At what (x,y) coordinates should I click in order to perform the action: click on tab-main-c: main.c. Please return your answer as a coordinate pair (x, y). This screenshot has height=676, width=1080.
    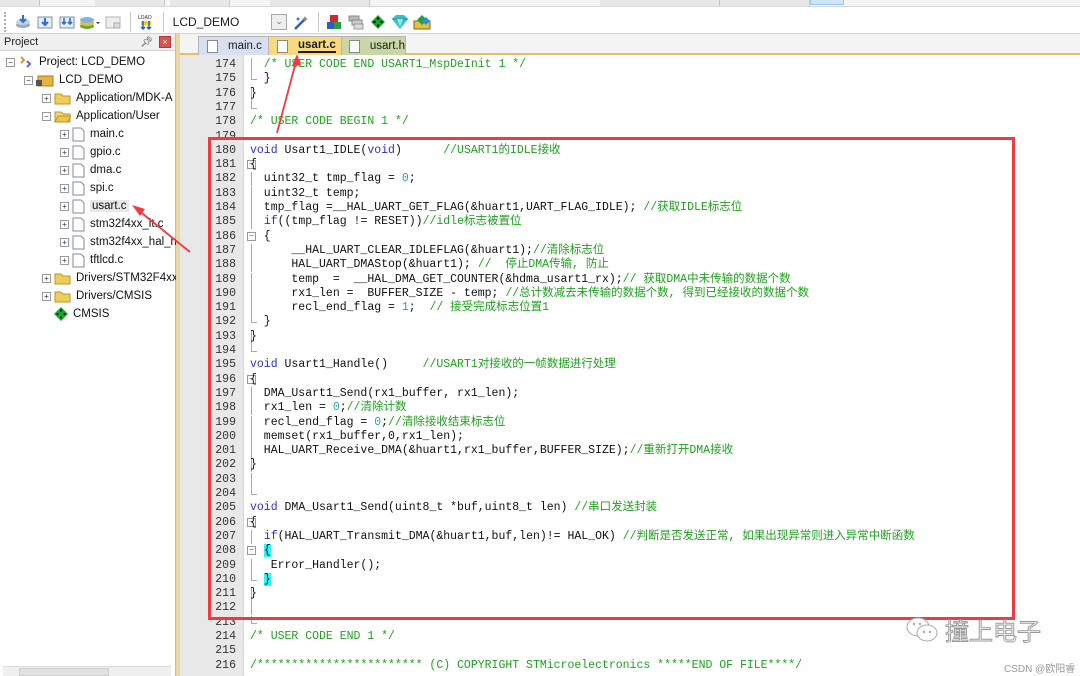
    Looking at the image, I should click on (236, 45).